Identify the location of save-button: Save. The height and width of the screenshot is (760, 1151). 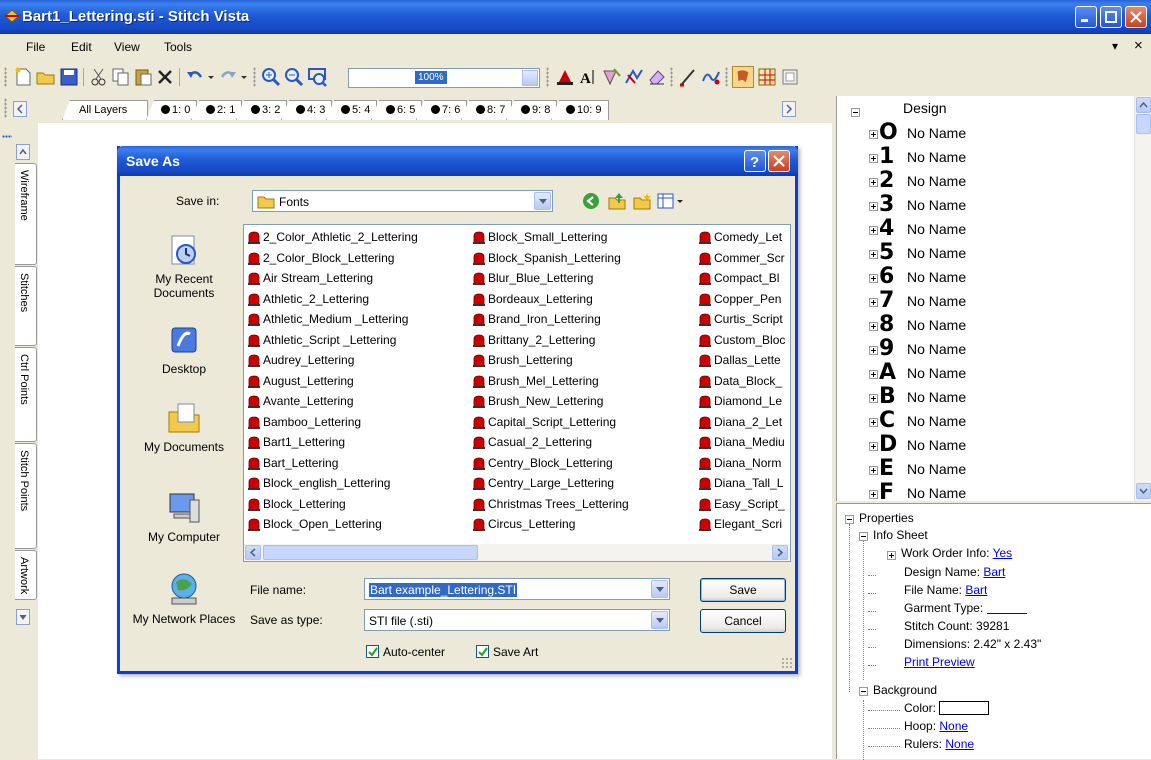
(743, 590).